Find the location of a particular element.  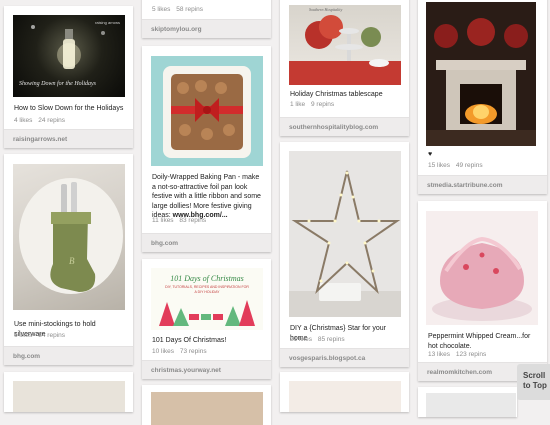

repins-count: 49 repins is located at coordinates (469, 165).